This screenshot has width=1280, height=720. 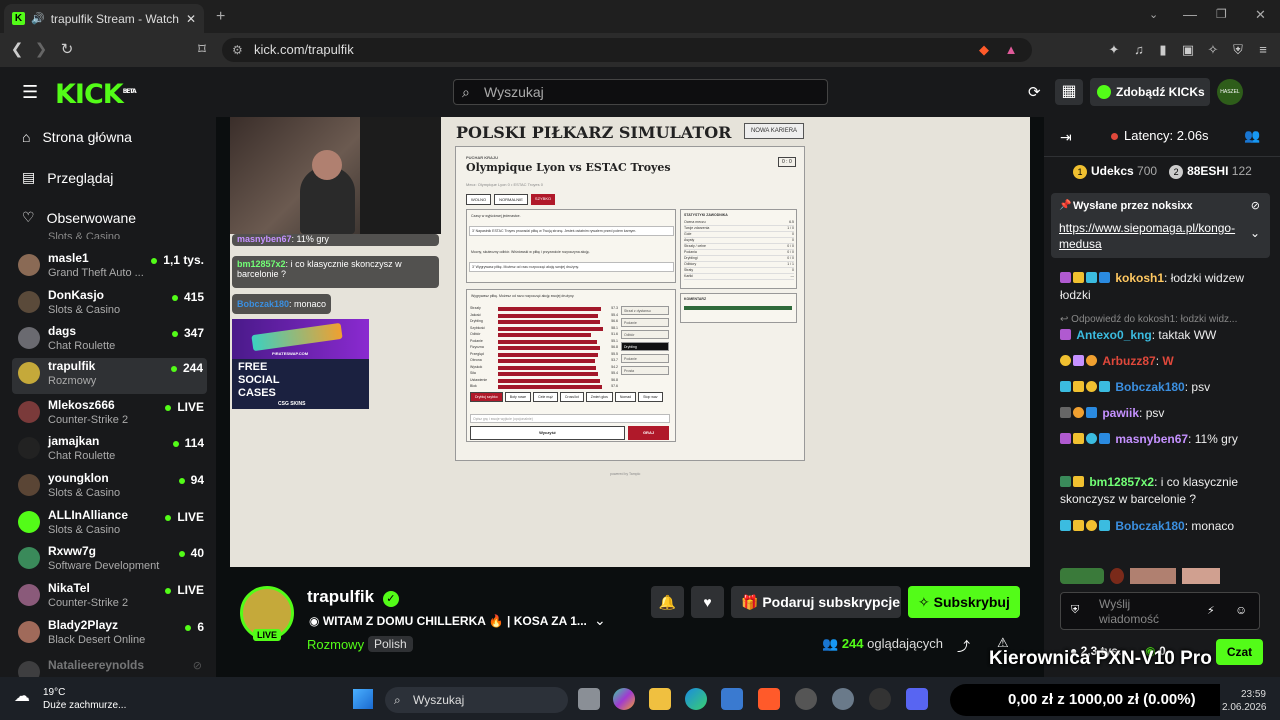 What do you see at coordinates (335, 644) in the screenshot?
I see `stream-category-link: Rozmowy` at bounding box center [335, 644].